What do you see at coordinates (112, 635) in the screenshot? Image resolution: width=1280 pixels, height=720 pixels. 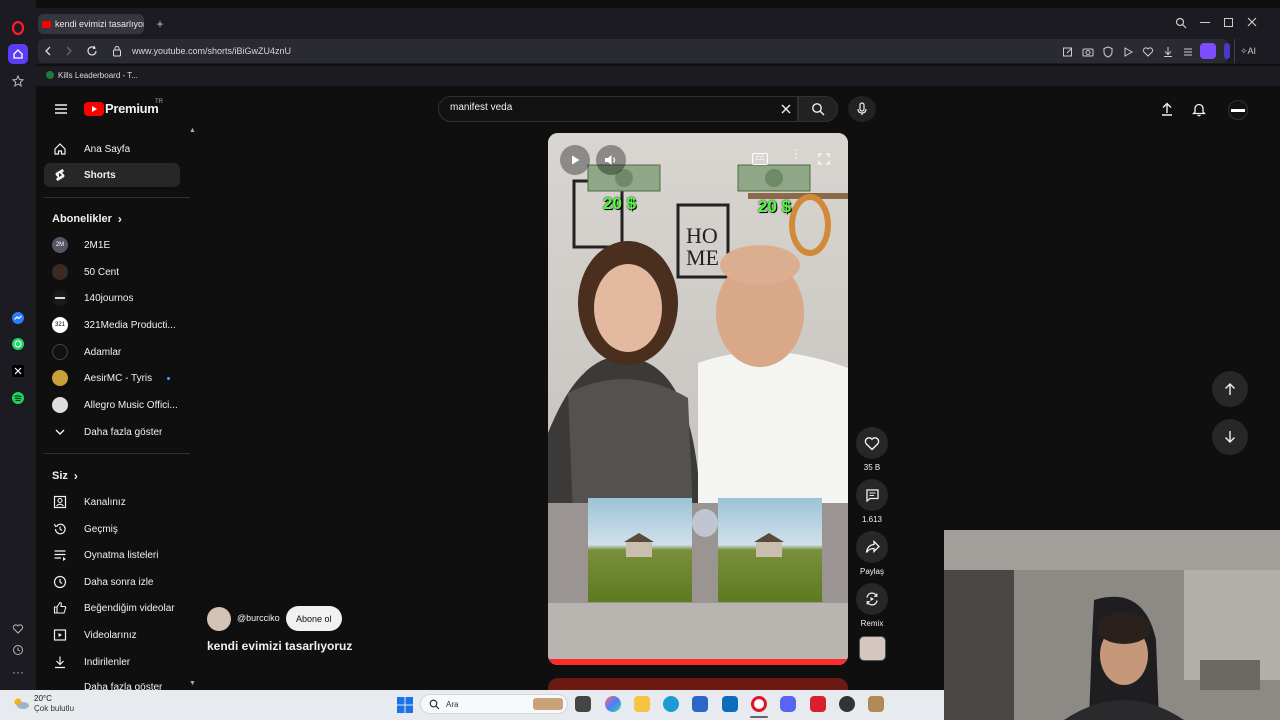 I see `sidebar-item-your-videos: Videolarınız` at bounding box center [112, 635].